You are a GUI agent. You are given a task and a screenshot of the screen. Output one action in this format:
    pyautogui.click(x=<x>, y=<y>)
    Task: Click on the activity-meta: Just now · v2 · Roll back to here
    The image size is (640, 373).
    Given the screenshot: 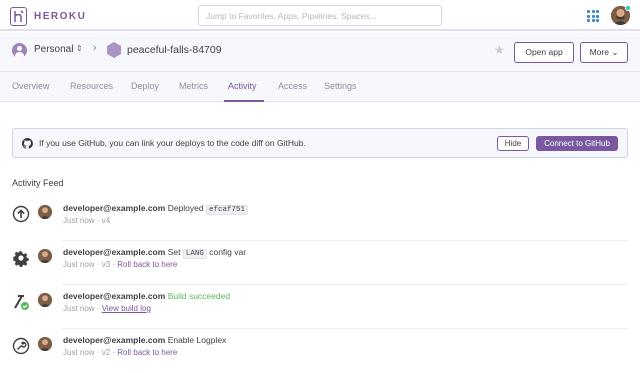 What is the action you would take?
    pyautogui.click(x=120, y=352)
    